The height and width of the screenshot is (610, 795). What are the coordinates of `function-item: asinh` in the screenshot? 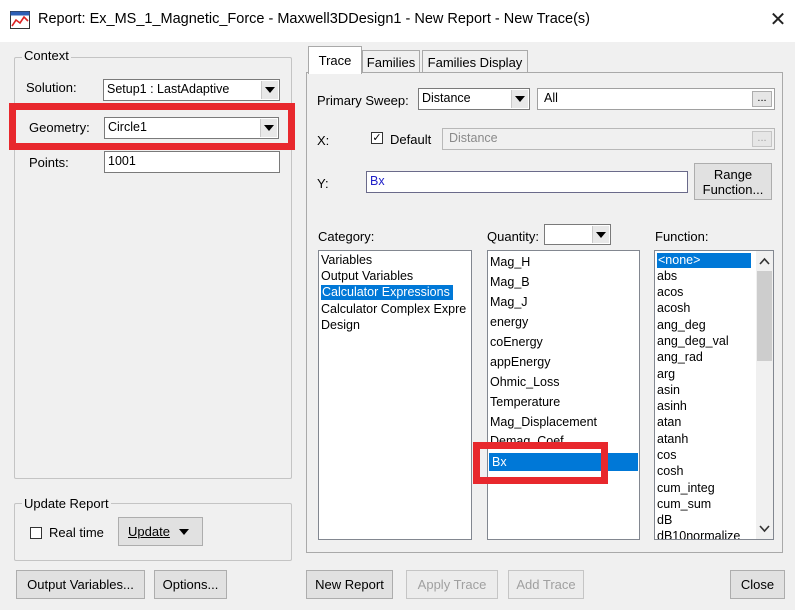 It's located at (672, 406).